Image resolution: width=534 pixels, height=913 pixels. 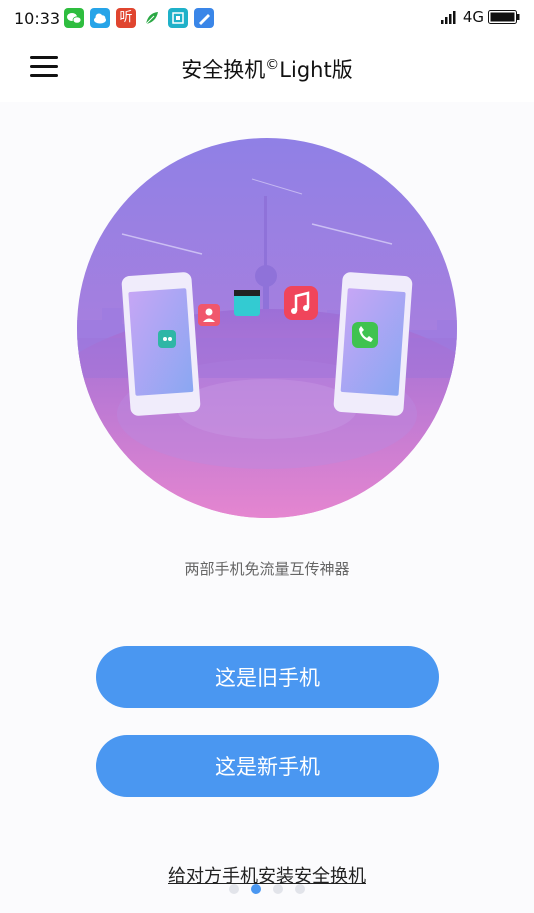 What do you see at coordinates (161, 344) in the screenshot?
I see `old-phone-illustration` at bounding box center [161, 344].